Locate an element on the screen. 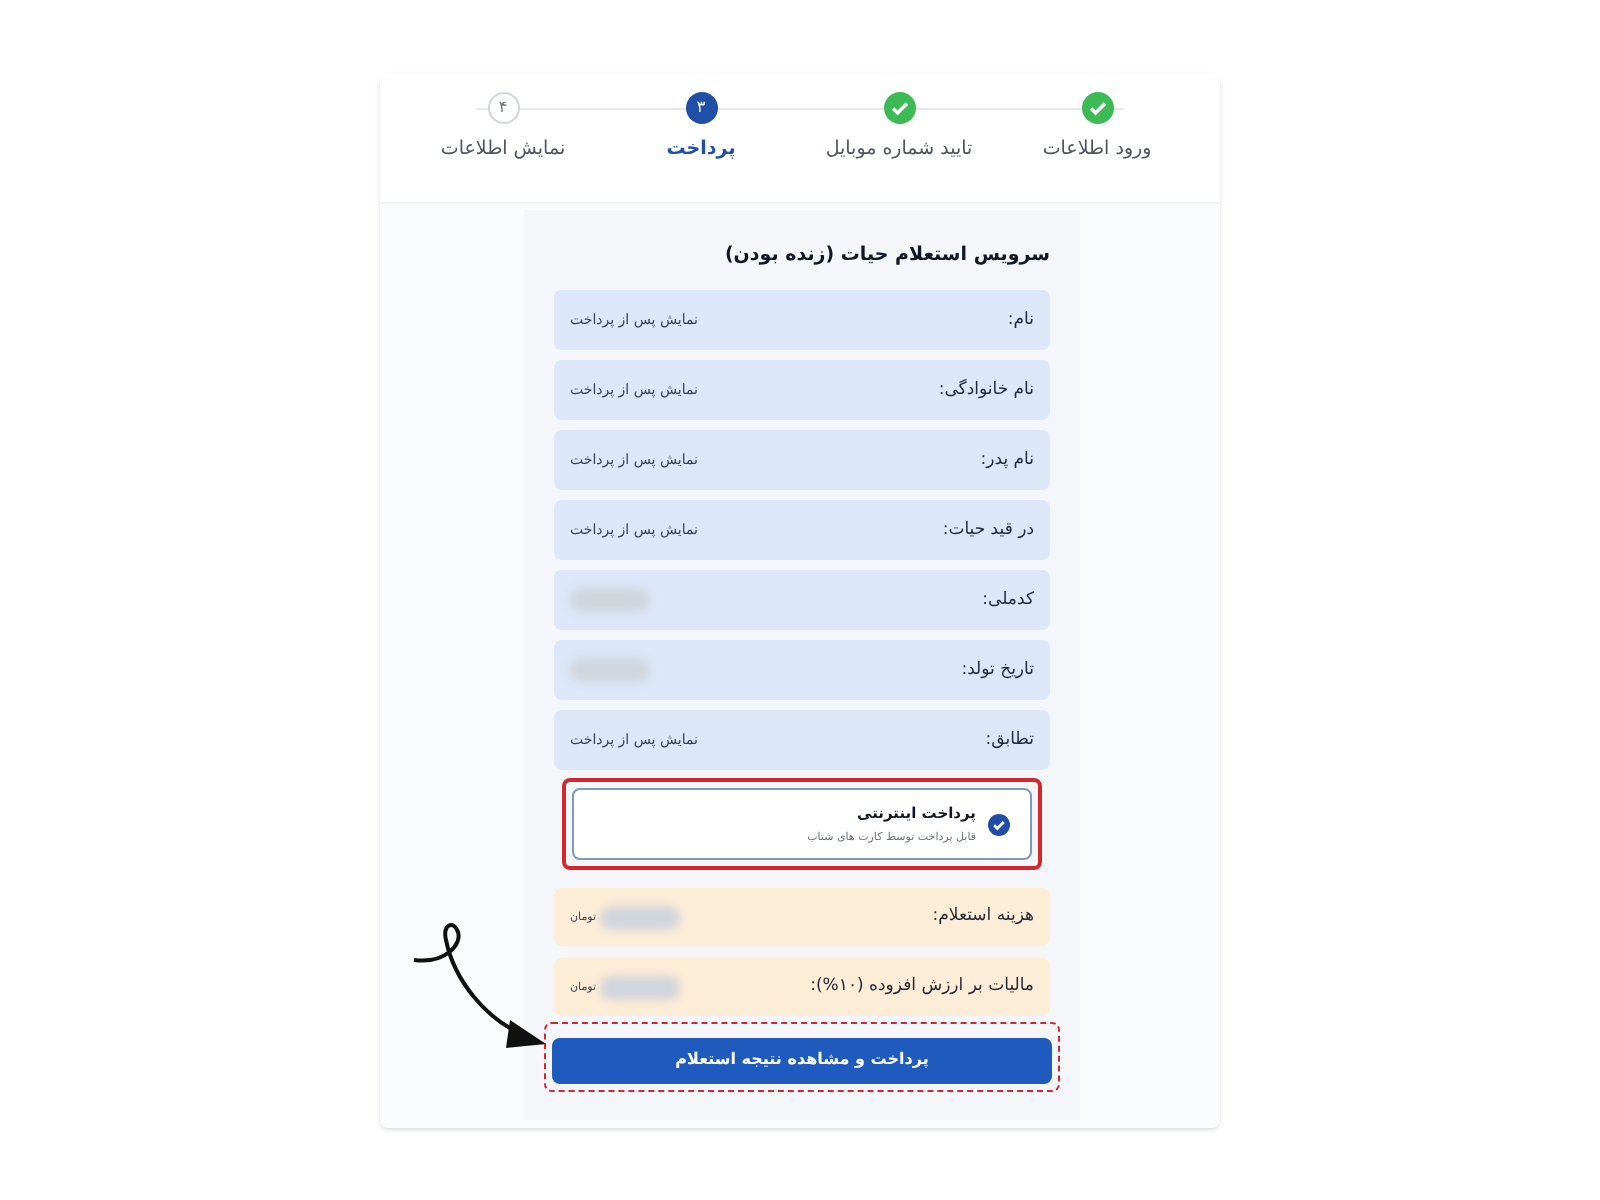 The height and width of the screenshot is (1200, 1600). field-label: نام: is located at coordinates (1020, 320).